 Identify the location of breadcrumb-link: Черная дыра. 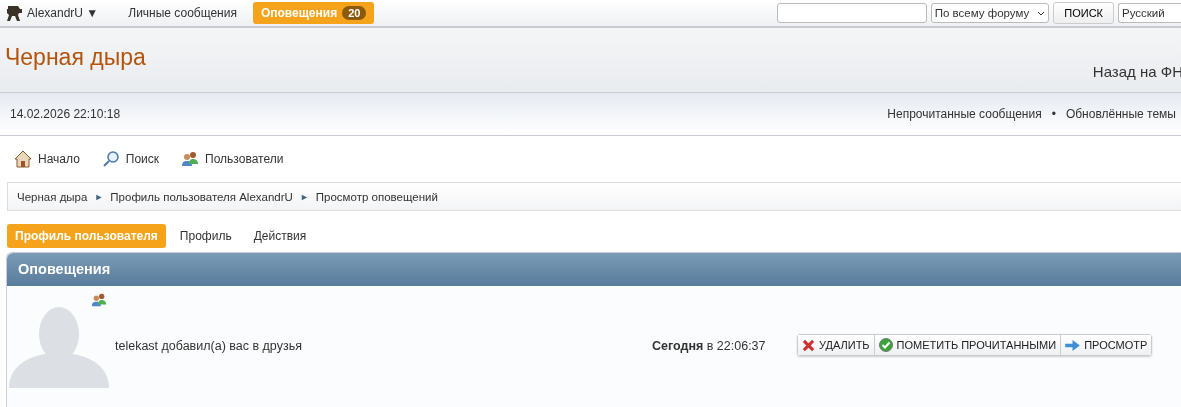
(52, 196).